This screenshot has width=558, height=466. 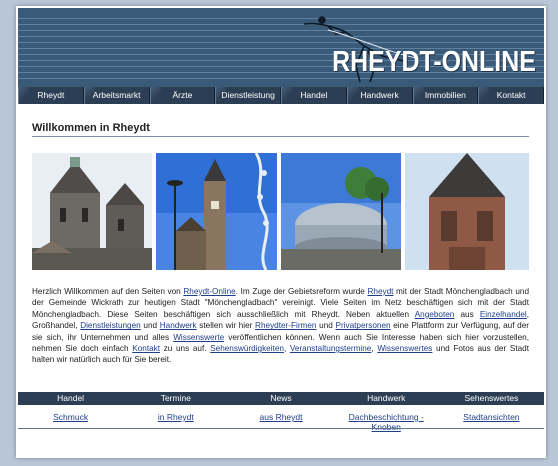 I want to click on link-angebote: Angeboten, so click(x=435, y=314).